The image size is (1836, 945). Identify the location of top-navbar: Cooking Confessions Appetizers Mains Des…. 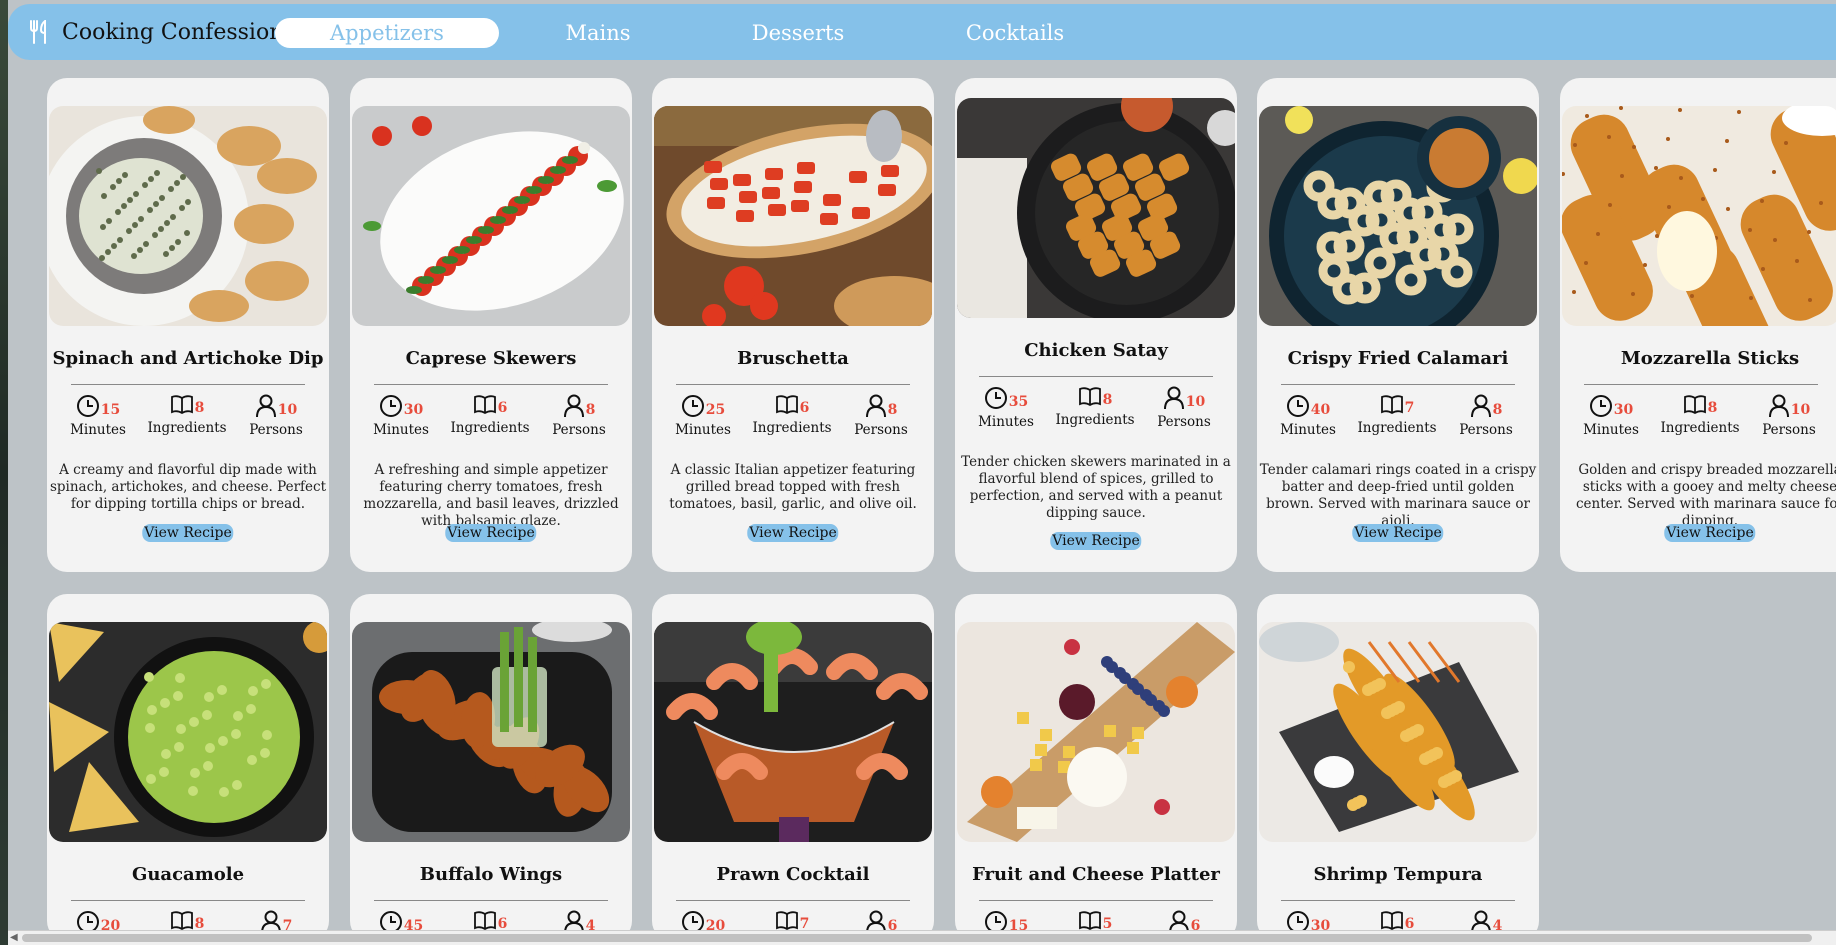
(922, 32).